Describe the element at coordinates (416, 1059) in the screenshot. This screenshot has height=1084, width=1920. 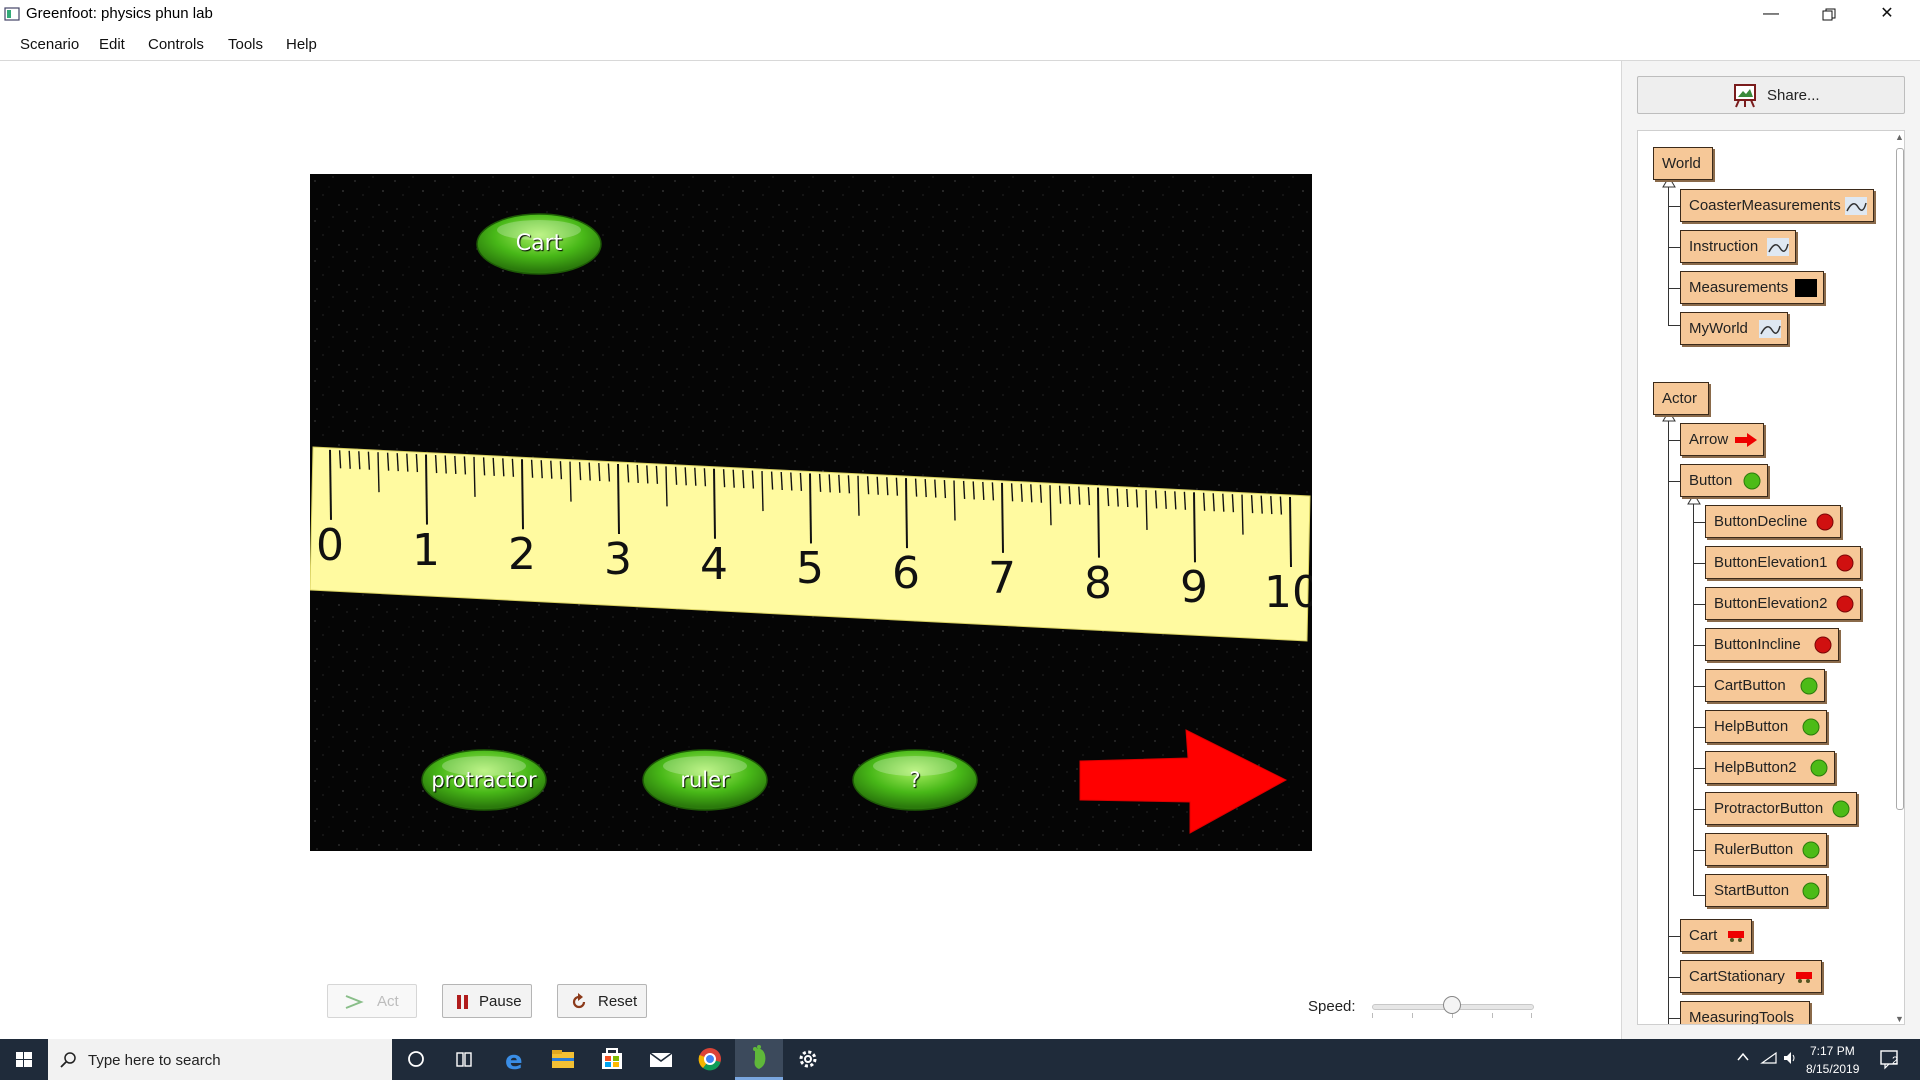
I see `cortana-icon` at that location.